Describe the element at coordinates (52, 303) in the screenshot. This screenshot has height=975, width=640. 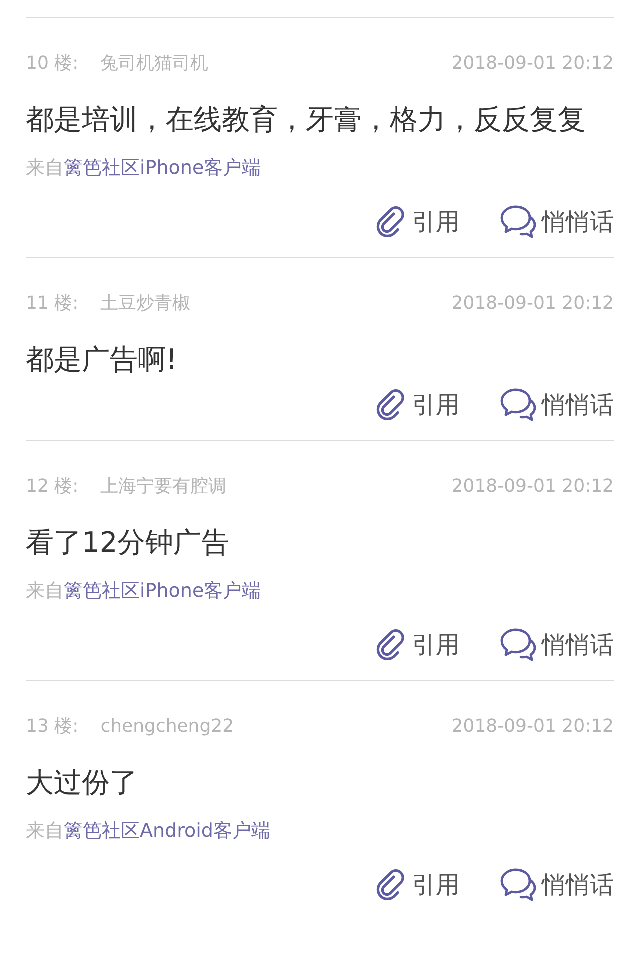
I see `floor-number: 11 楼:` at that location.